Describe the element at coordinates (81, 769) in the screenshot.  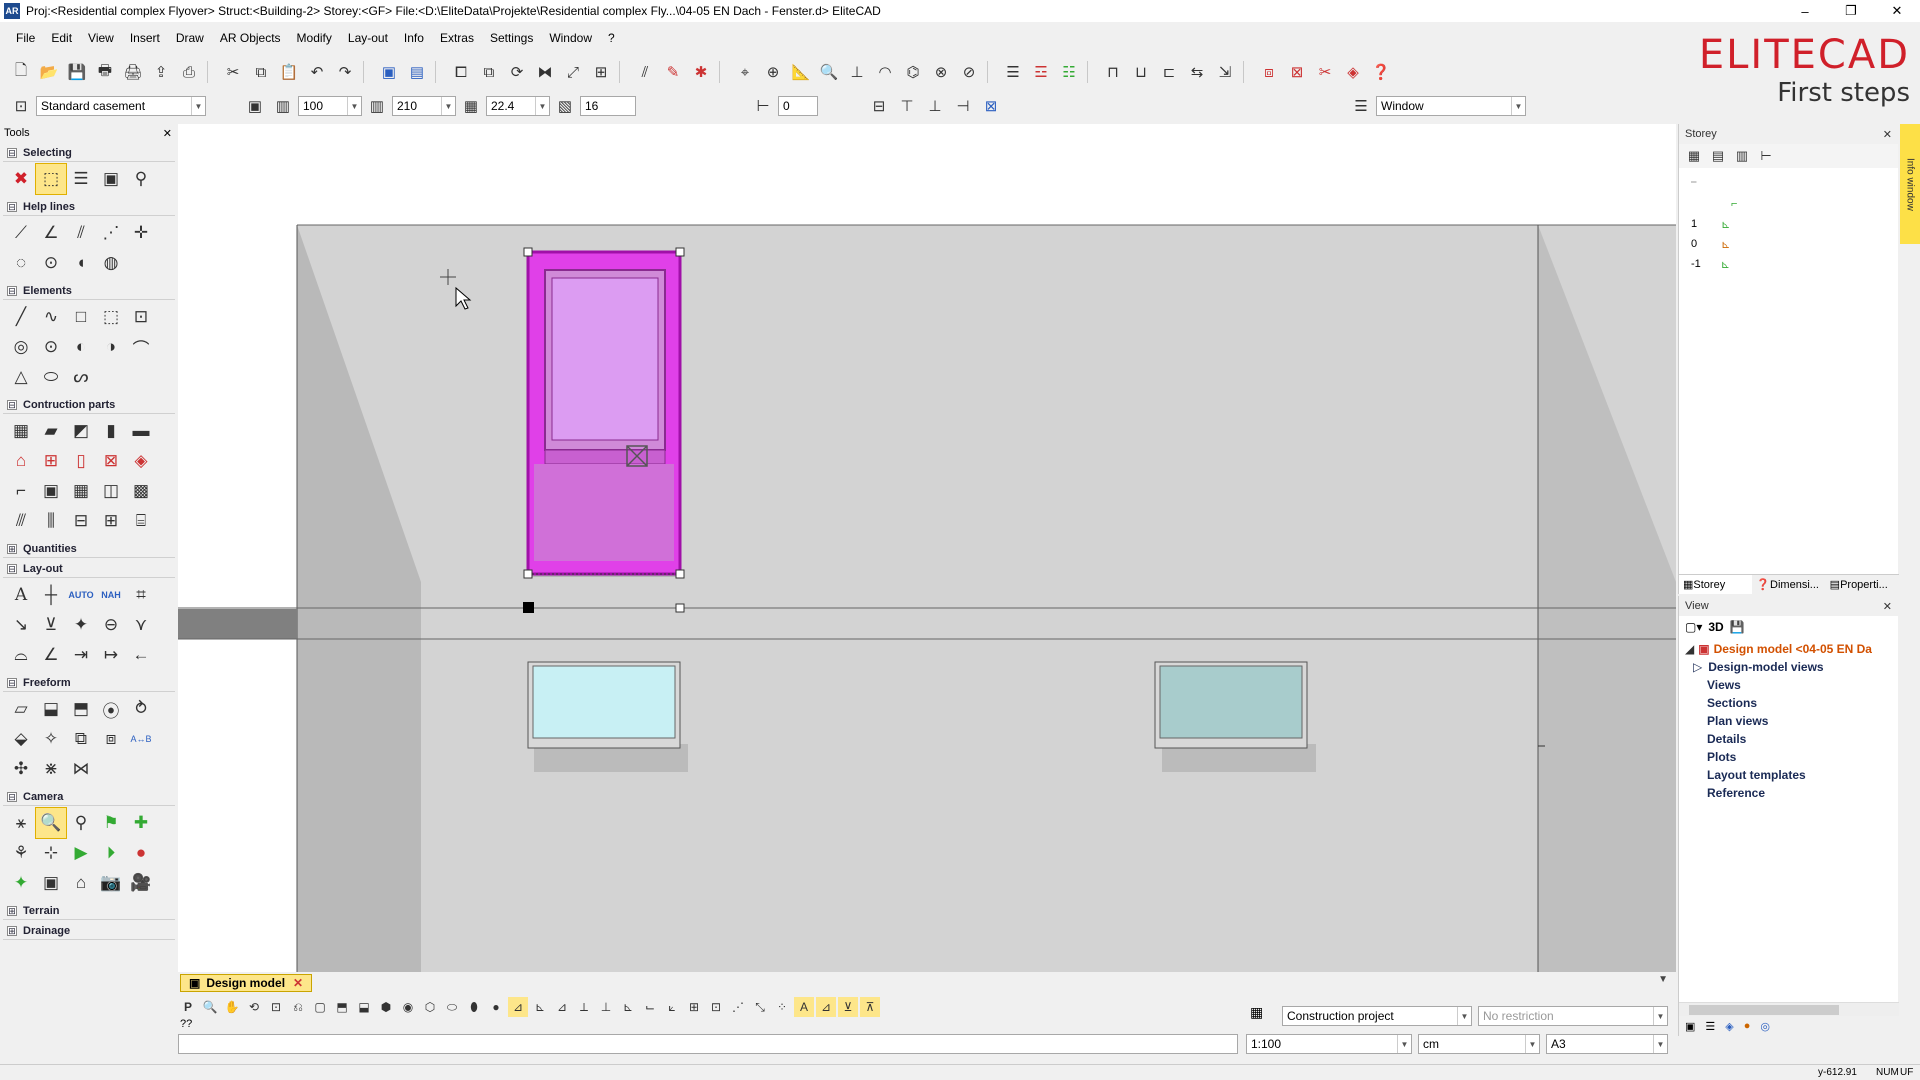
I see `vertex-icon: ⋈` at that location.